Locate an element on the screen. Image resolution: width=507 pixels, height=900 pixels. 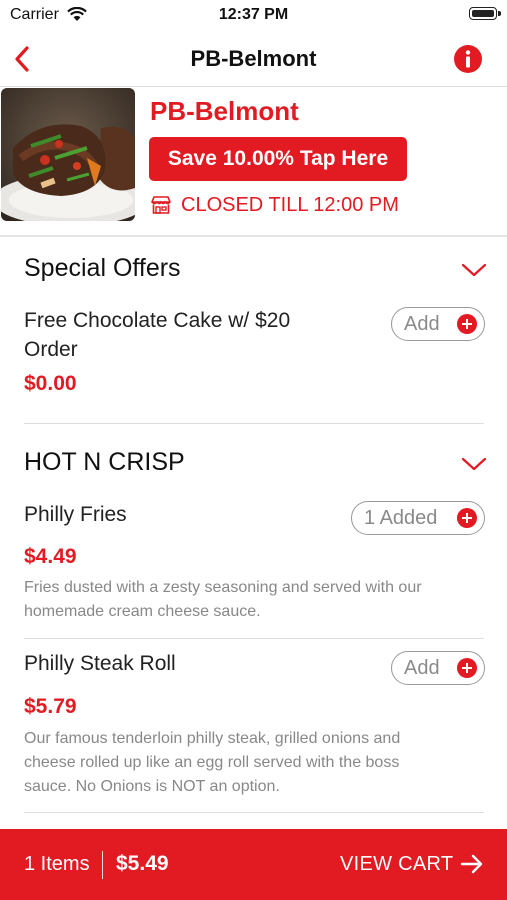
battery-icon is located at coordinates (485, 13).